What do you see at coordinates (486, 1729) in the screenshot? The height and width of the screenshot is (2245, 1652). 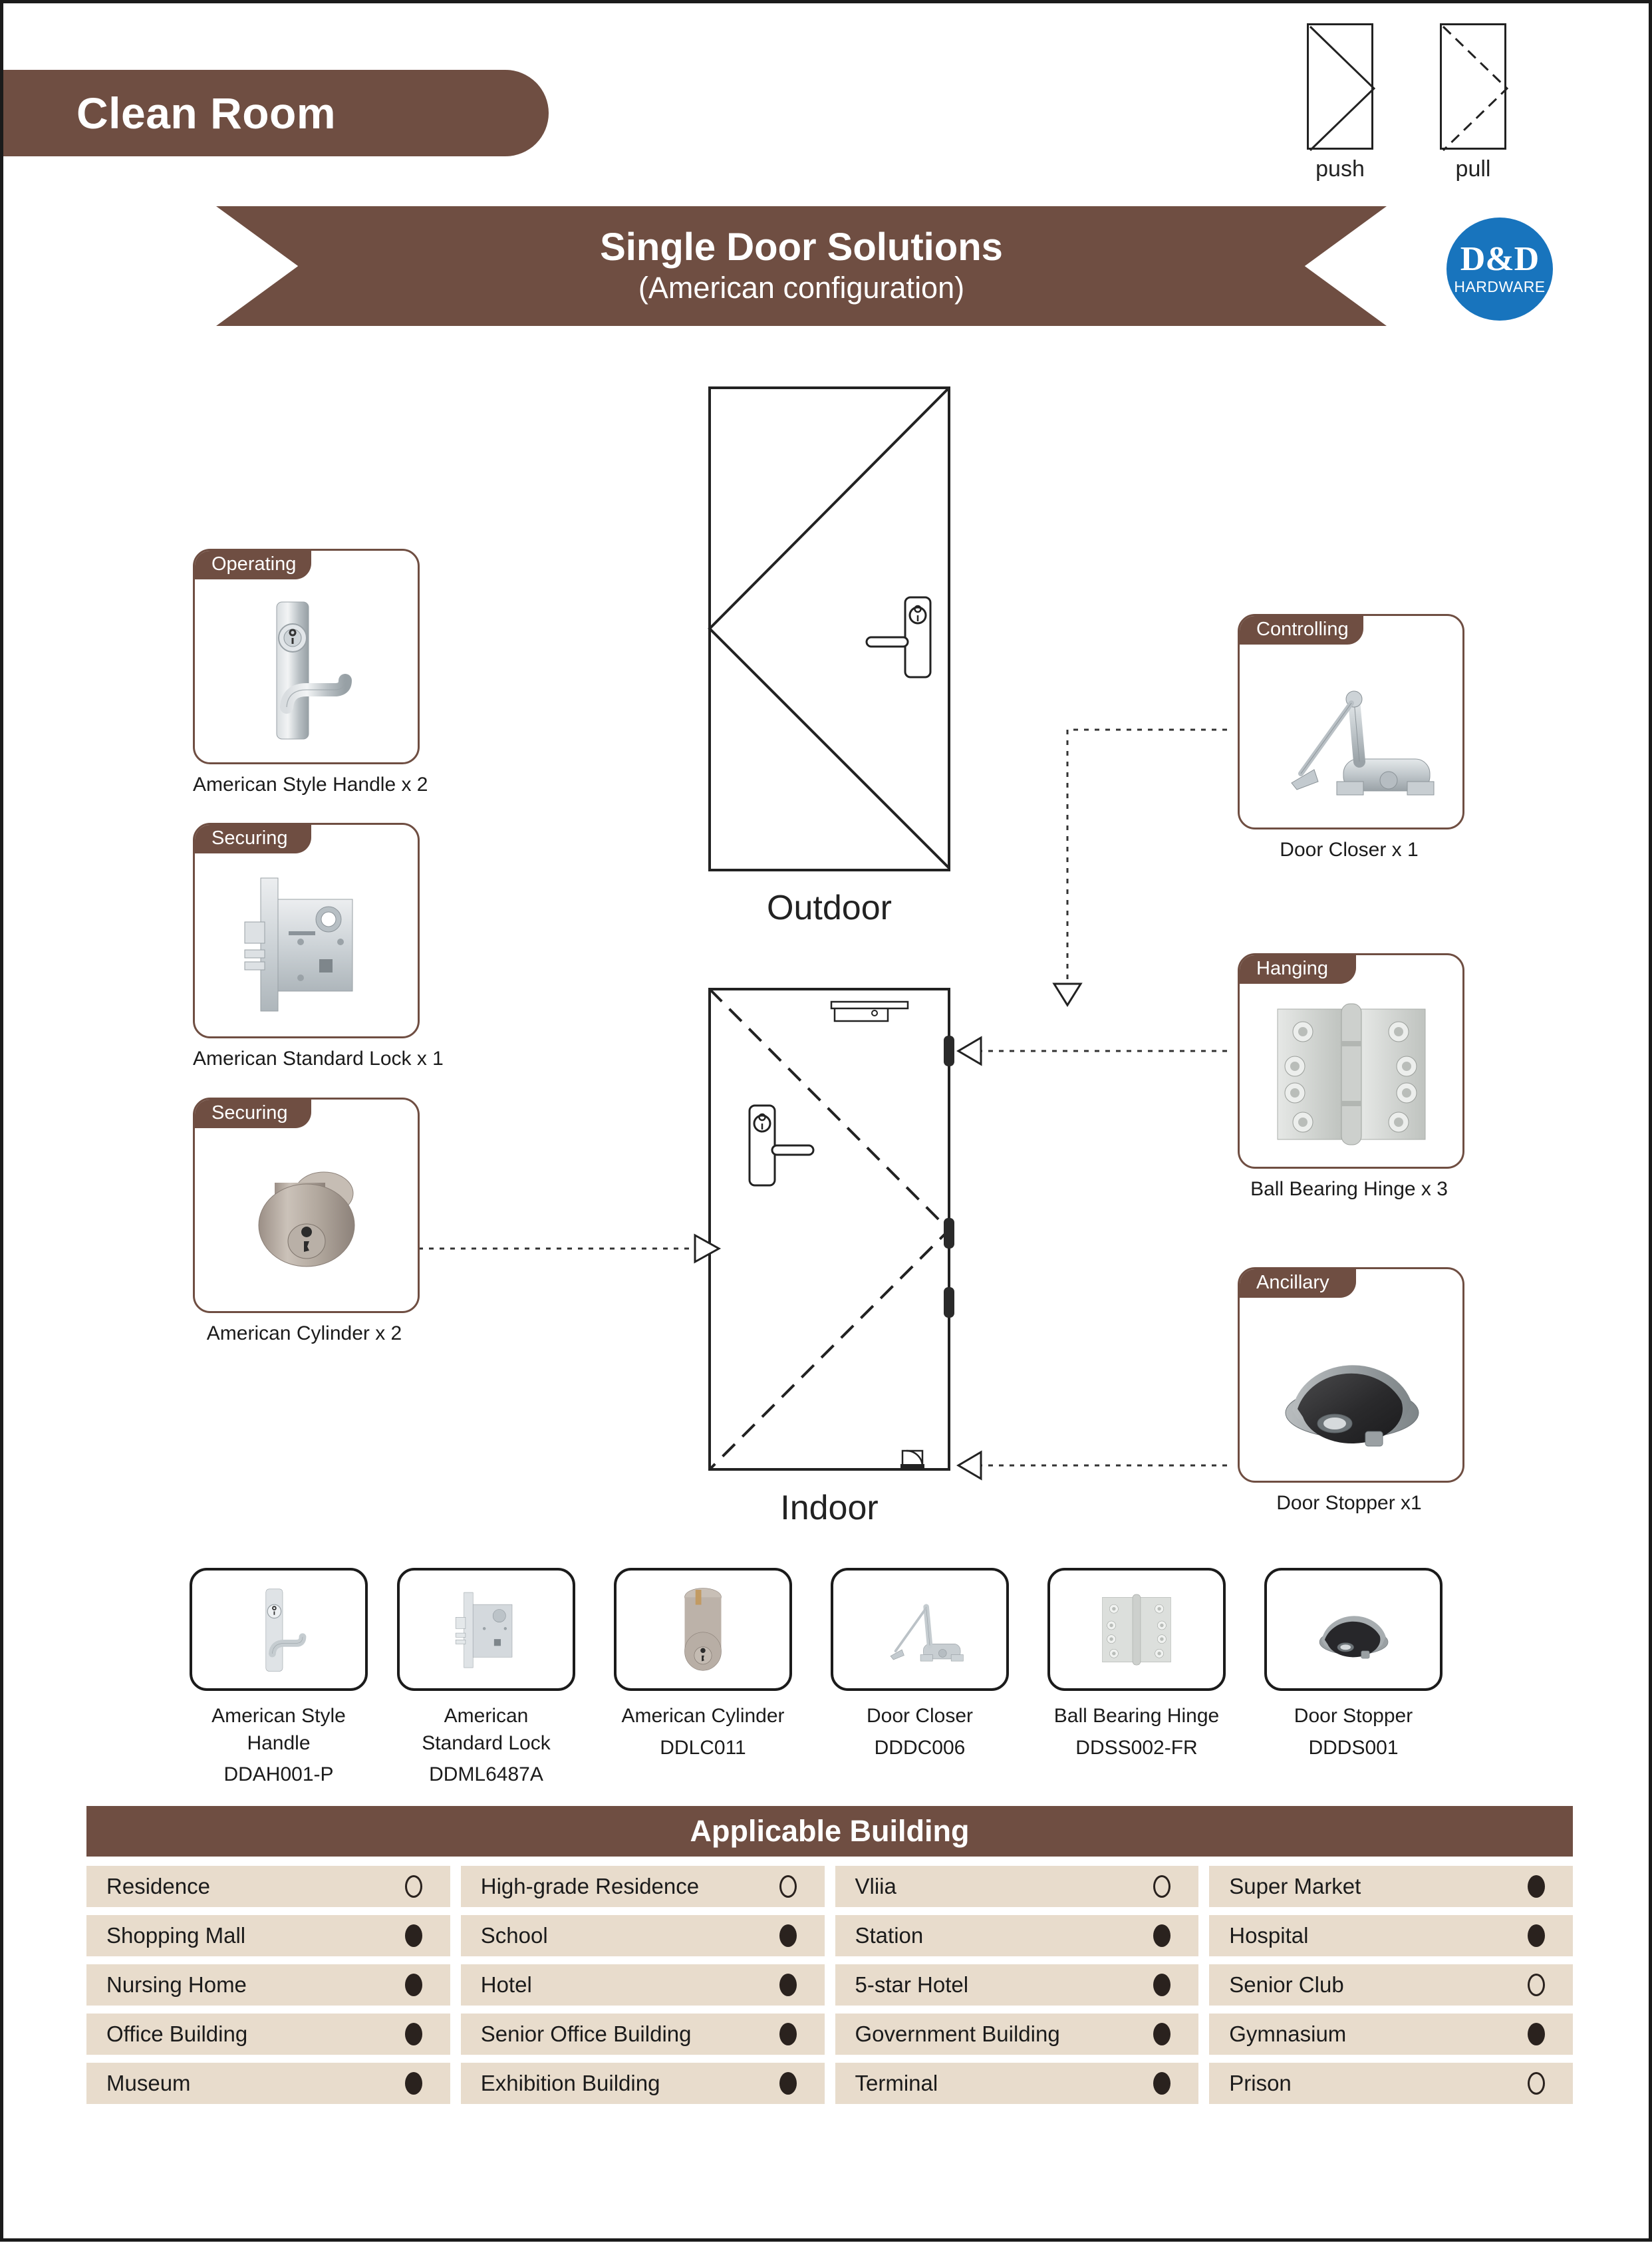 I see `strip-name: American Standard Lock` at bounding box center [486, 1729].